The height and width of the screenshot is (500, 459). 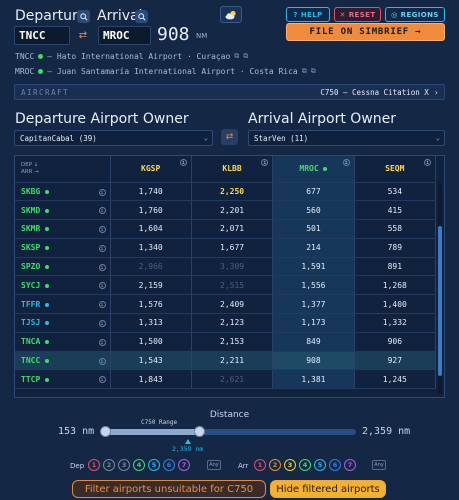 I want to click on regions-button: ◎ REGIONS, so click(x=415, y=14).